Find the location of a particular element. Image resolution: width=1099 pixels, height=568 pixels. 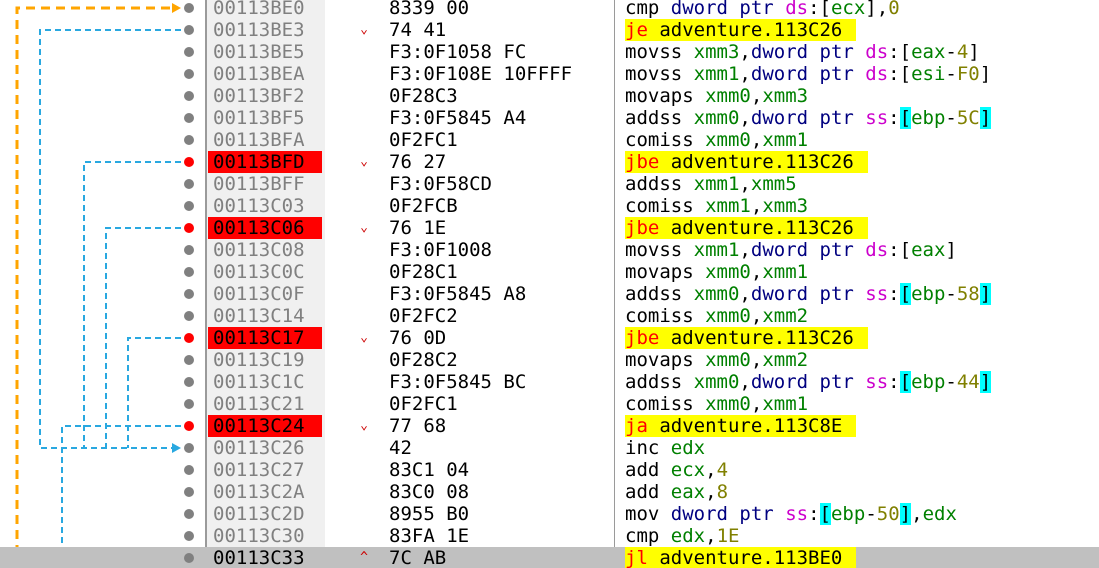

instruction-row: 00113BFD ⌄ 76 27 jbe adventure.113C26 is located at coordinates (549, 162).